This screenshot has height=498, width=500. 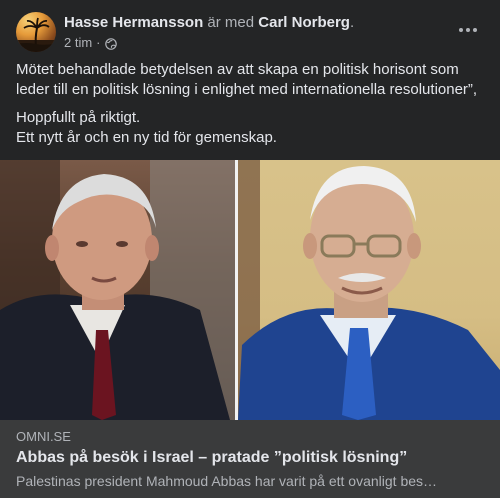 I want to click on tagged-suffix: ., so click(x=352, y=22).